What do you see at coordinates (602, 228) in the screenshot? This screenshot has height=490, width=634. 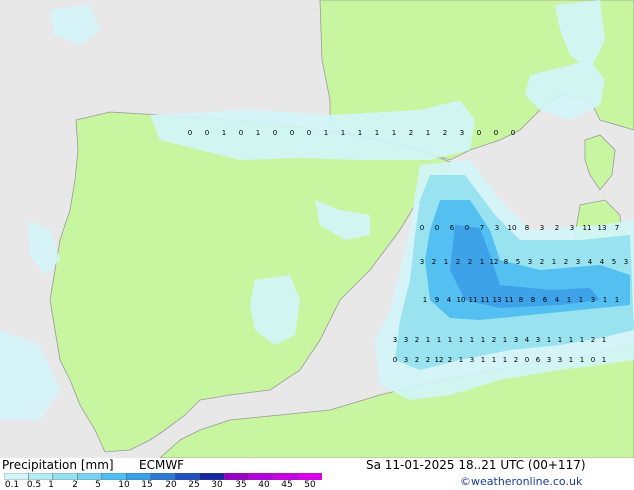 I see `map-value: 13` at bounding box center [602, 228].